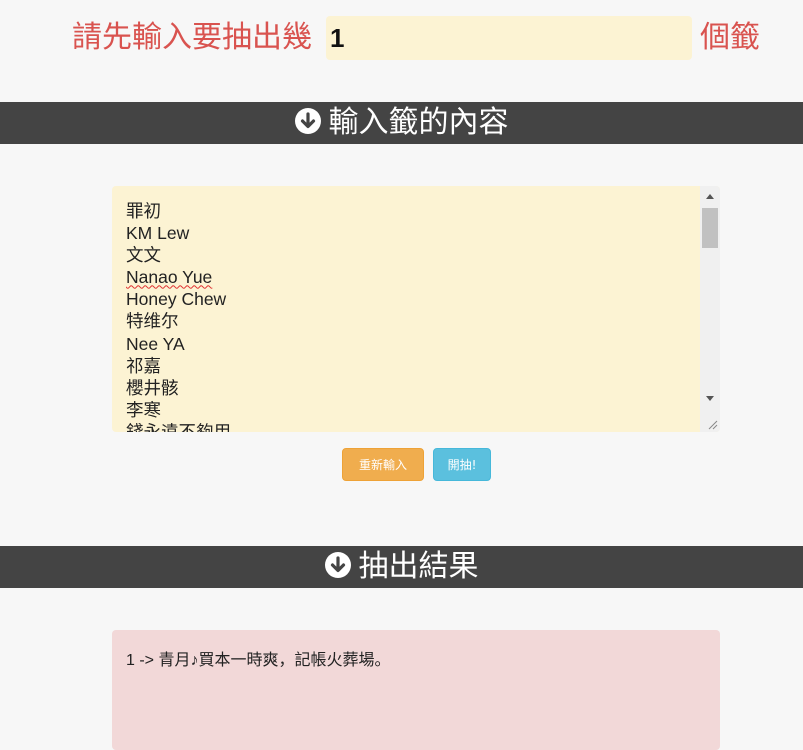  Describe the element at coordinates (143, 255) in the screenshot. I see `lot-line: 文文` at that location.